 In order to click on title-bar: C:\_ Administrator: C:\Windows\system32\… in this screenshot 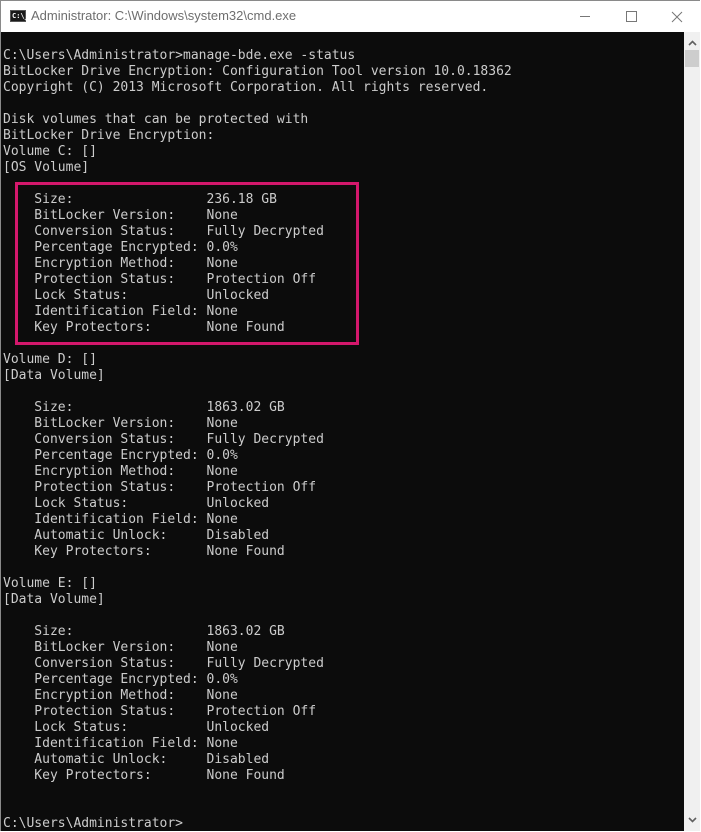, I will do `click(350, 16)`.